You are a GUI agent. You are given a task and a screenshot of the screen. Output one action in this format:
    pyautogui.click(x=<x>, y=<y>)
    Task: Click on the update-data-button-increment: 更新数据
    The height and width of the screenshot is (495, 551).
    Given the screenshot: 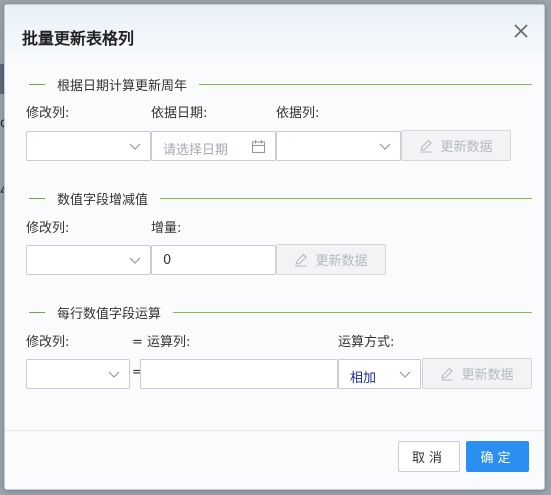 What is the action you would take?
    pyautogui.click(x=331, y=259)
    